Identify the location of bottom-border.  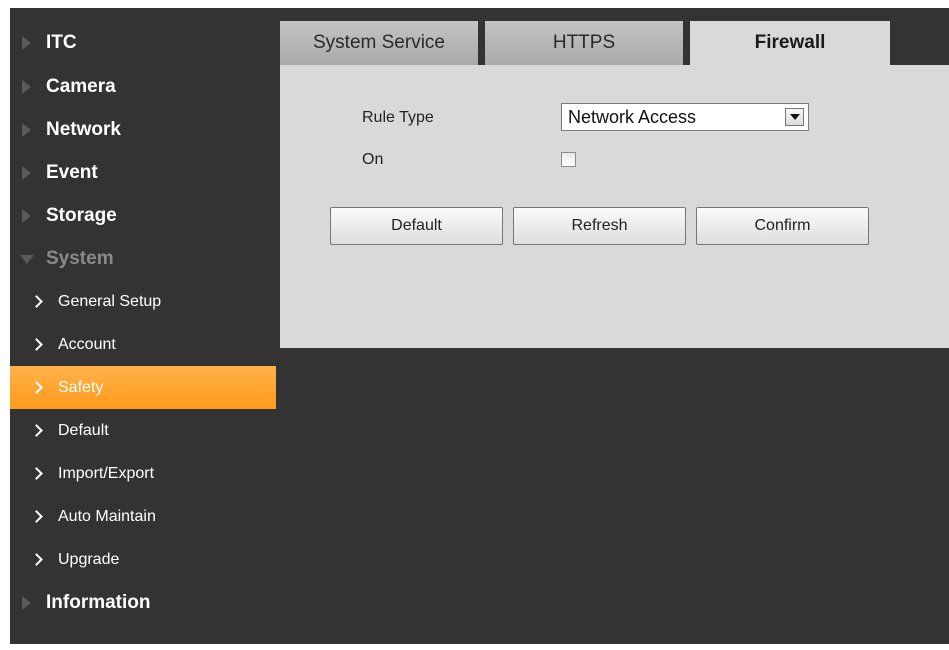
(474, 647).